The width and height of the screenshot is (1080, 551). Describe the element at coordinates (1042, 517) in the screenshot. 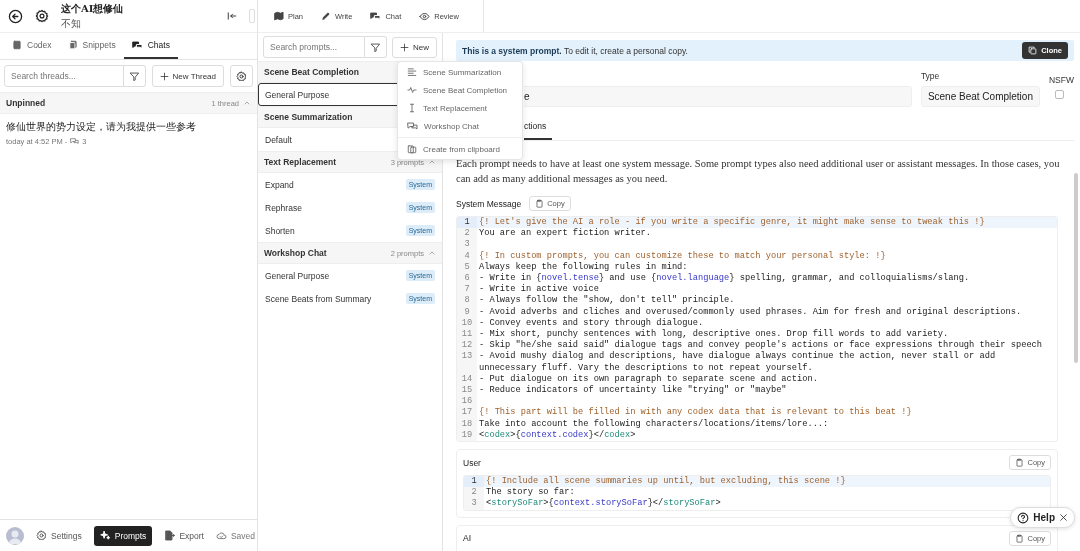

I see `help-button: Help` at that location.